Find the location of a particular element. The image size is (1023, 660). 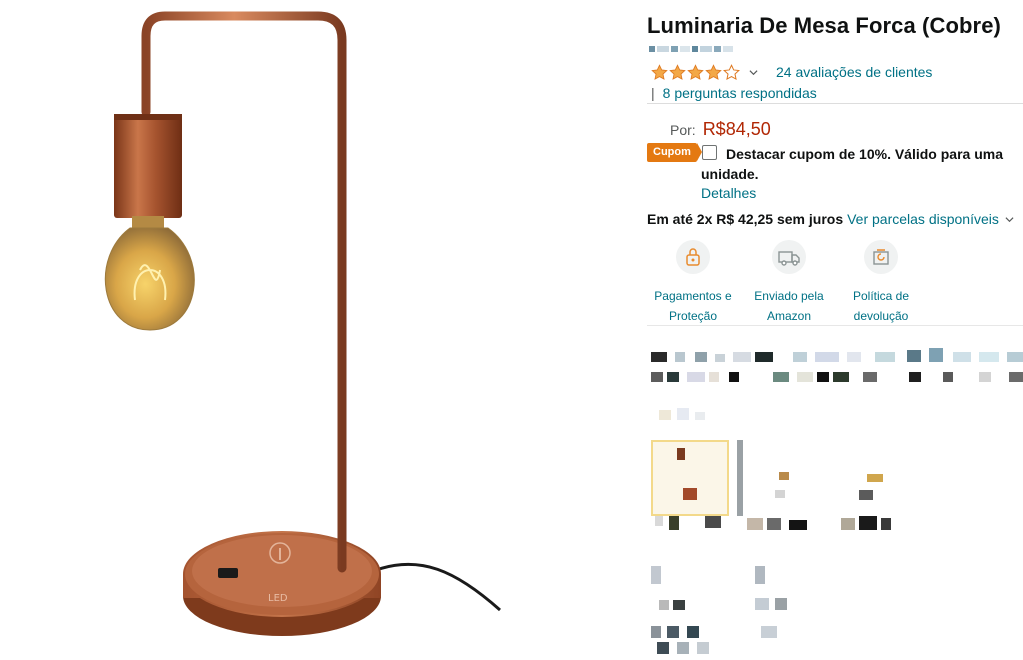

price-row: Por: R$84,50 is located at coordinates (720, 129).